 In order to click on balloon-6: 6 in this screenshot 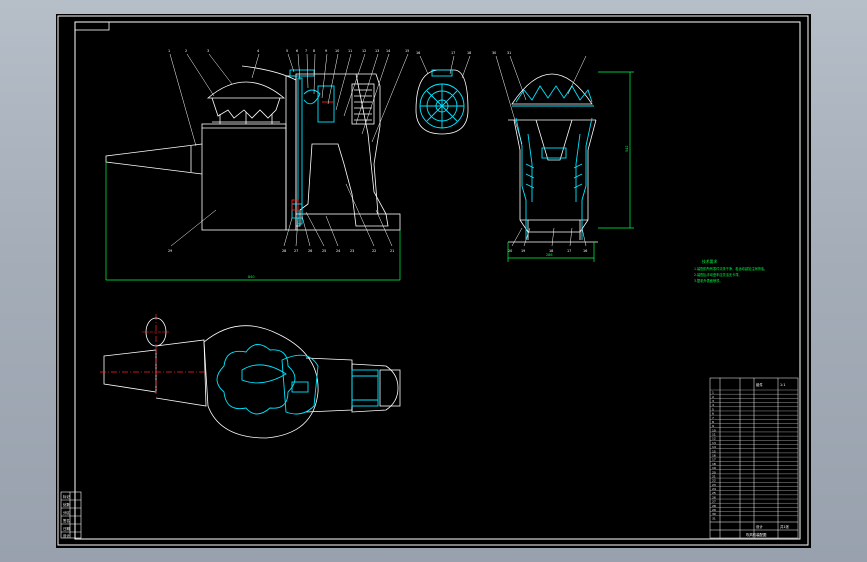, I will do `click(297, 51)`.